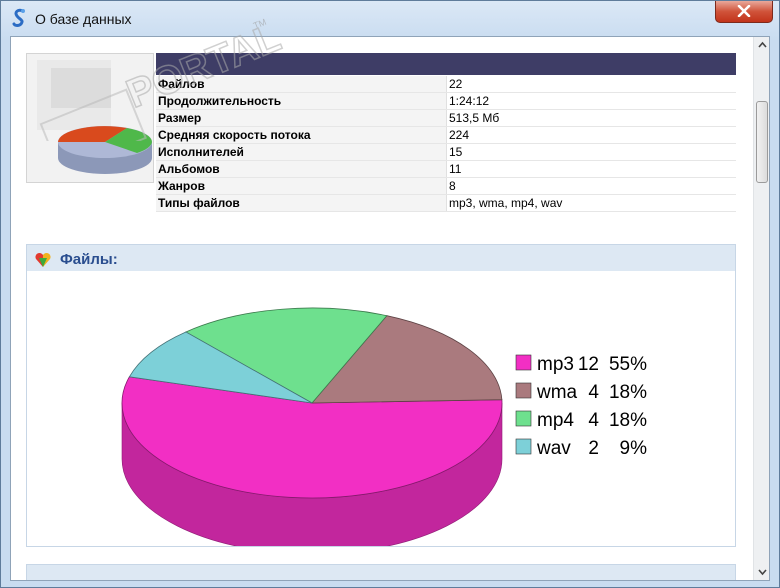 The image size is (780, 588). I want to click on legend-swatch-wav, so click(523, 446).